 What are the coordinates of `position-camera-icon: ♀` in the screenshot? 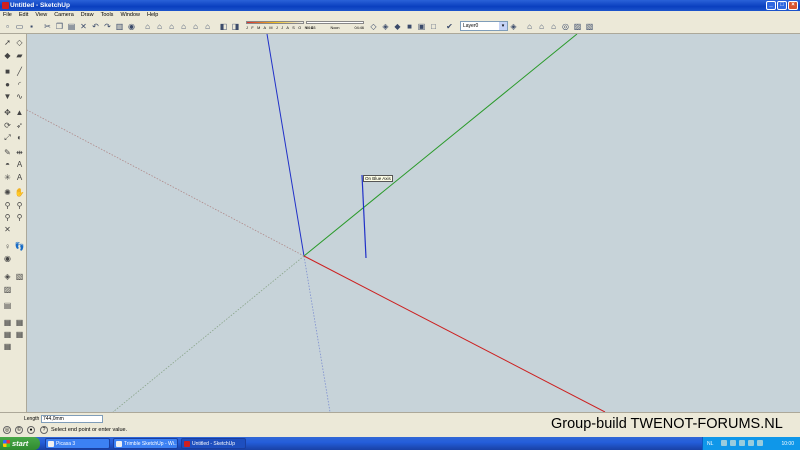 It's located at (7, 246).